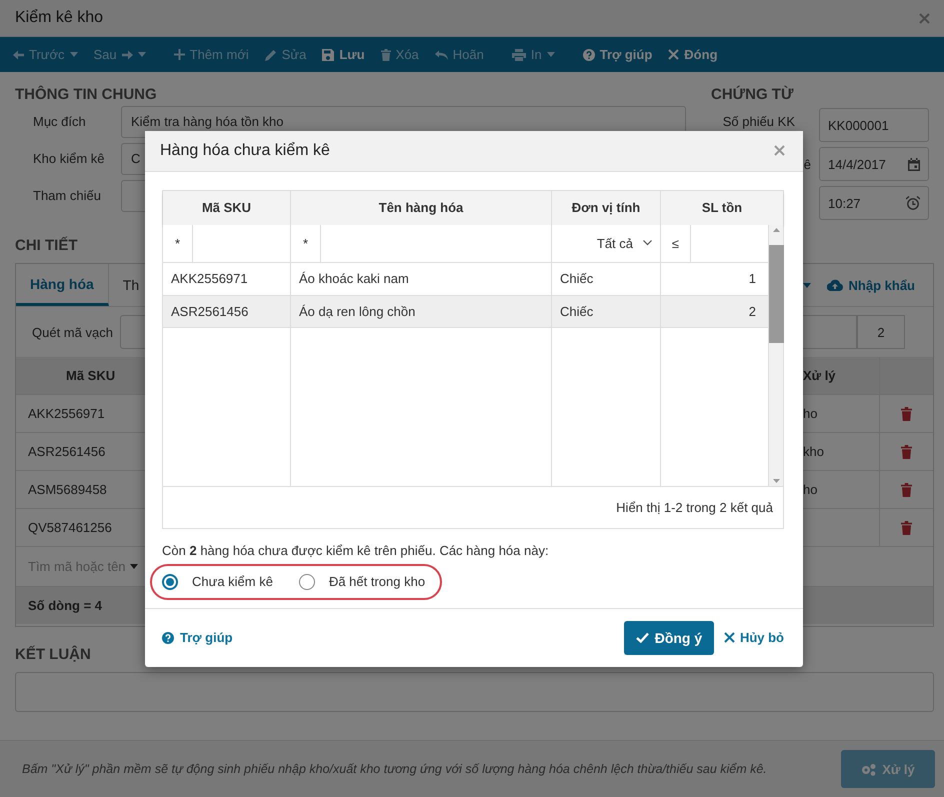  Describe the element at coordinates (776, 230) in the screenshot. I see `scroll-up-icon` at that location.